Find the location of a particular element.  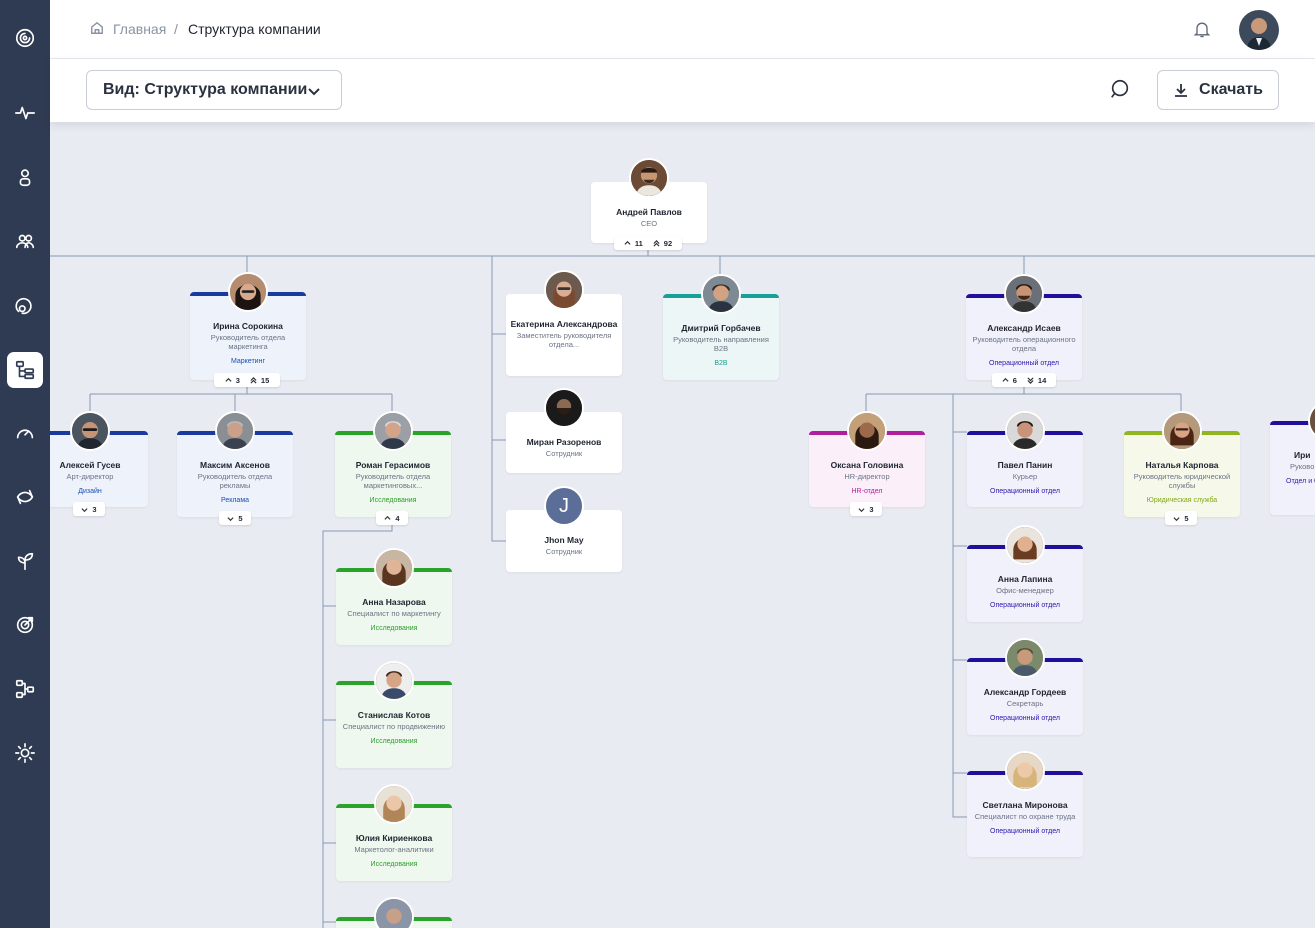

aksenov-subordinate-counter: 5 is located at coordinates (235, 518).